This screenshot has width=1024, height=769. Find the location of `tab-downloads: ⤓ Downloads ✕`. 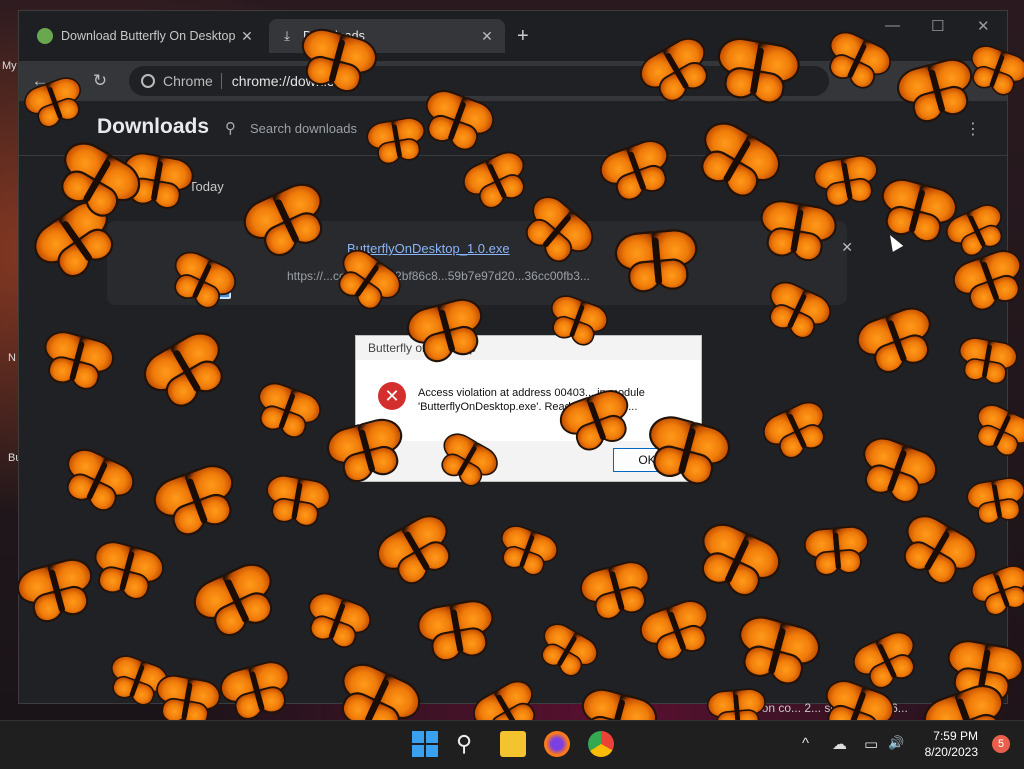

tab-downloads: ⤓ Downloads ✕ is located at coordinates (387, 36).